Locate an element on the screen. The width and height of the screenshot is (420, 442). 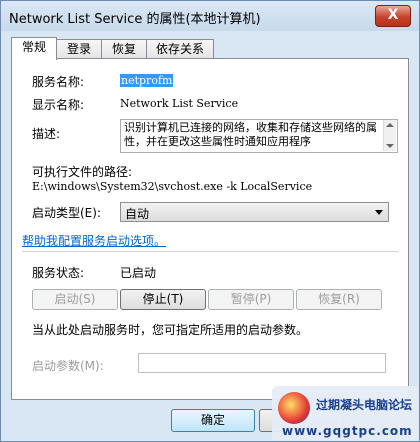
startup-type-label: 启动类型(E): is located at coordinates (66, 213).